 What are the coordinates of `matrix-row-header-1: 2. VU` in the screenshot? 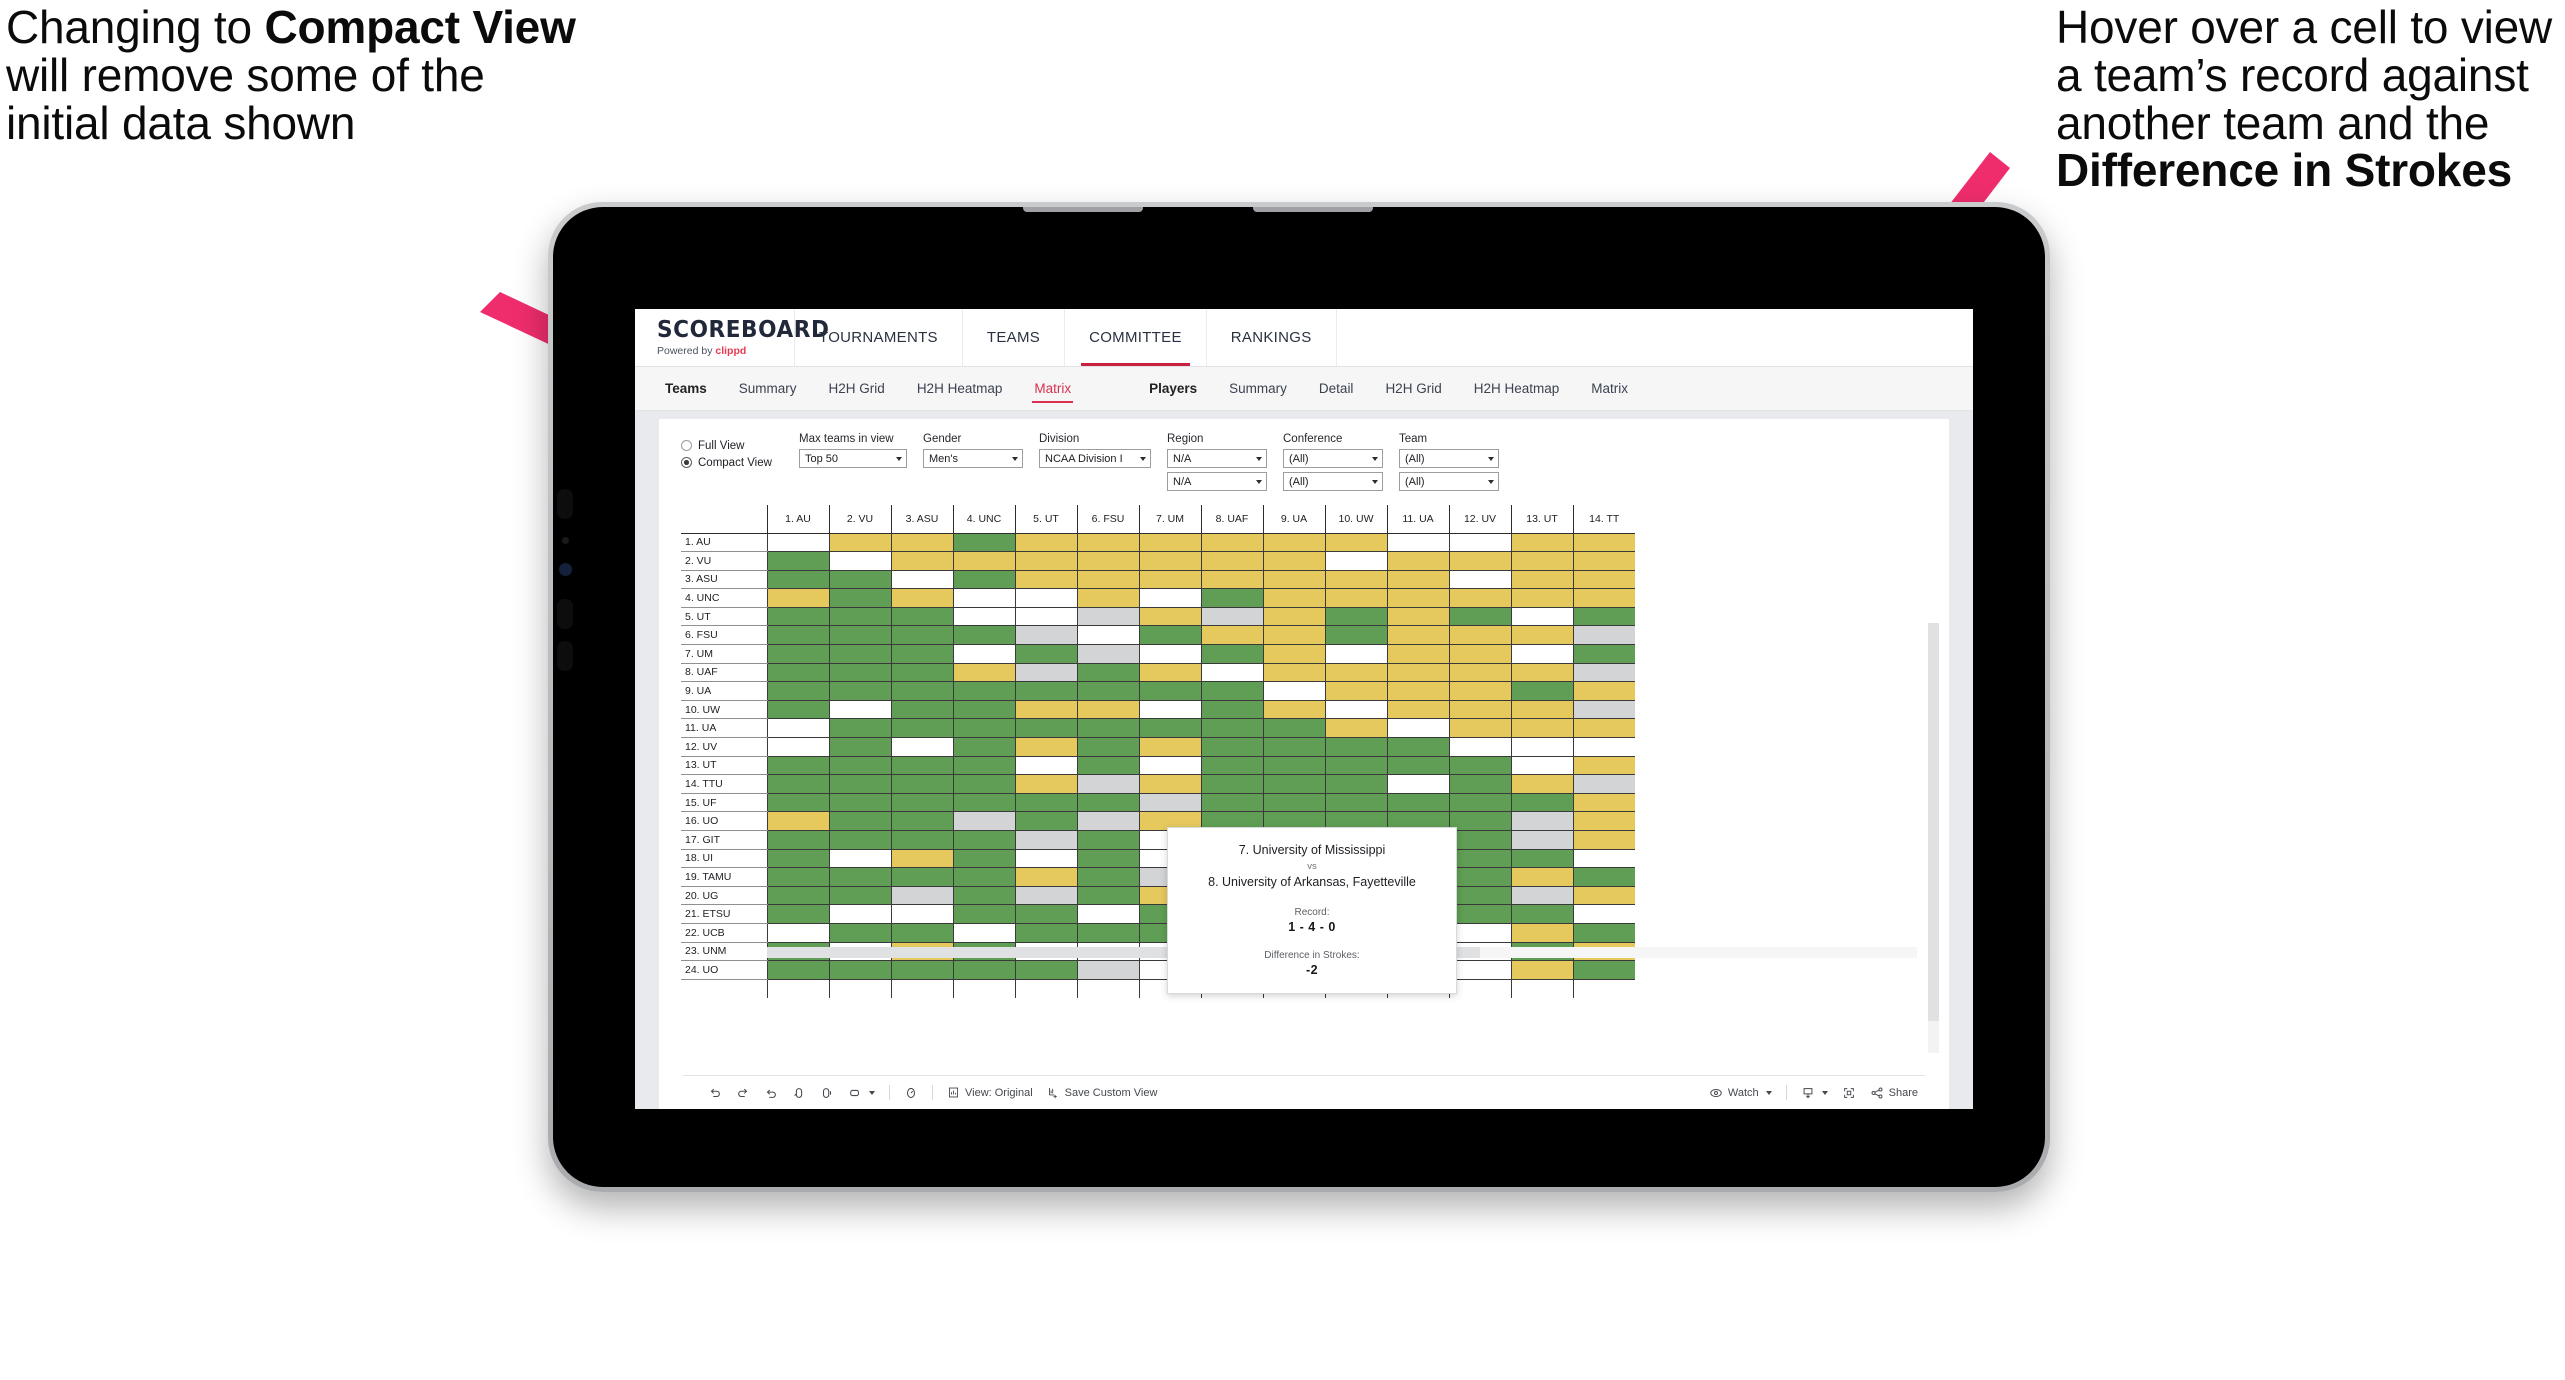 It's located at (724, 561).